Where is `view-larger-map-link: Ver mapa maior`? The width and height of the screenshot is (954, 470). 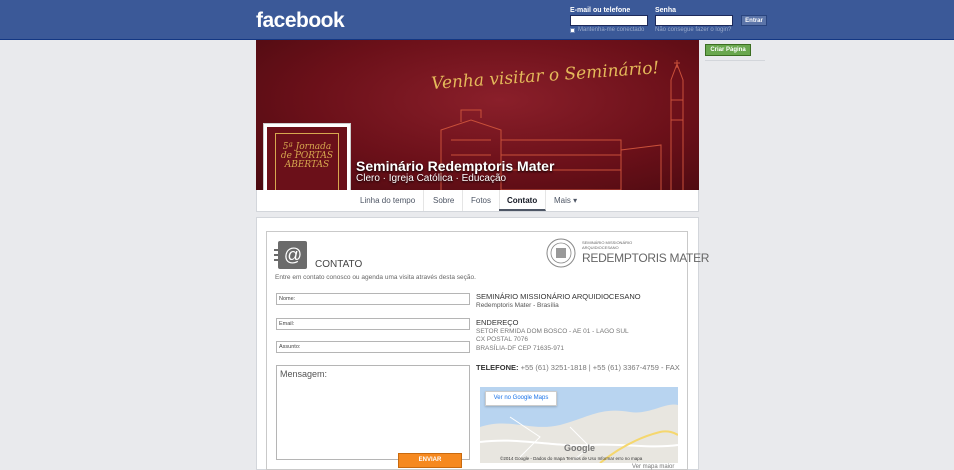 view-larger-map-link: Ver mapa maior is located at coordinates (653, 467).